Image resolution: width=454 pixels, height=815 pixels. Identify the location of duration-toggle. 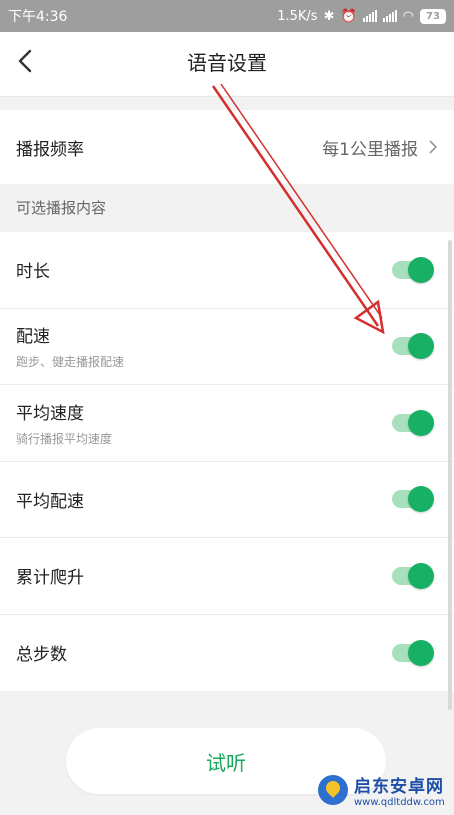
(413, 269).